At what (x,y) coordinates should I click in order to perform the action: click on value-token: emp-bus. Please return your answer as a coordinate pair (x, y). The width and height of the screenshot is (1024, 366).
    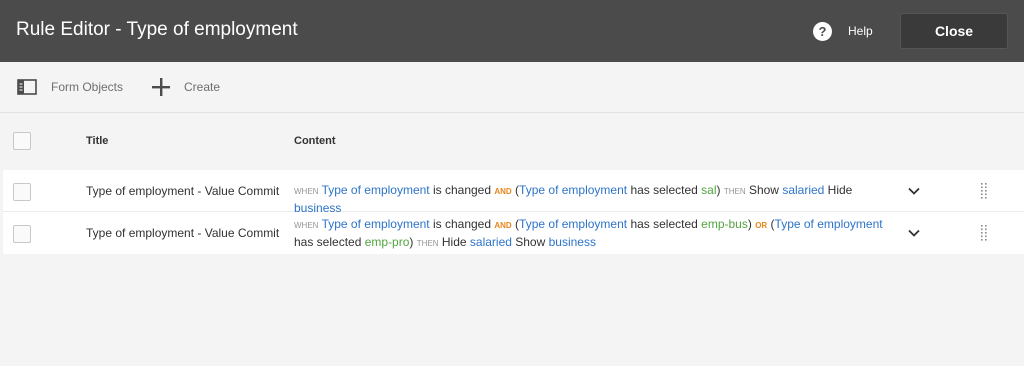
    Looking at the image, I should click on (724, 224).